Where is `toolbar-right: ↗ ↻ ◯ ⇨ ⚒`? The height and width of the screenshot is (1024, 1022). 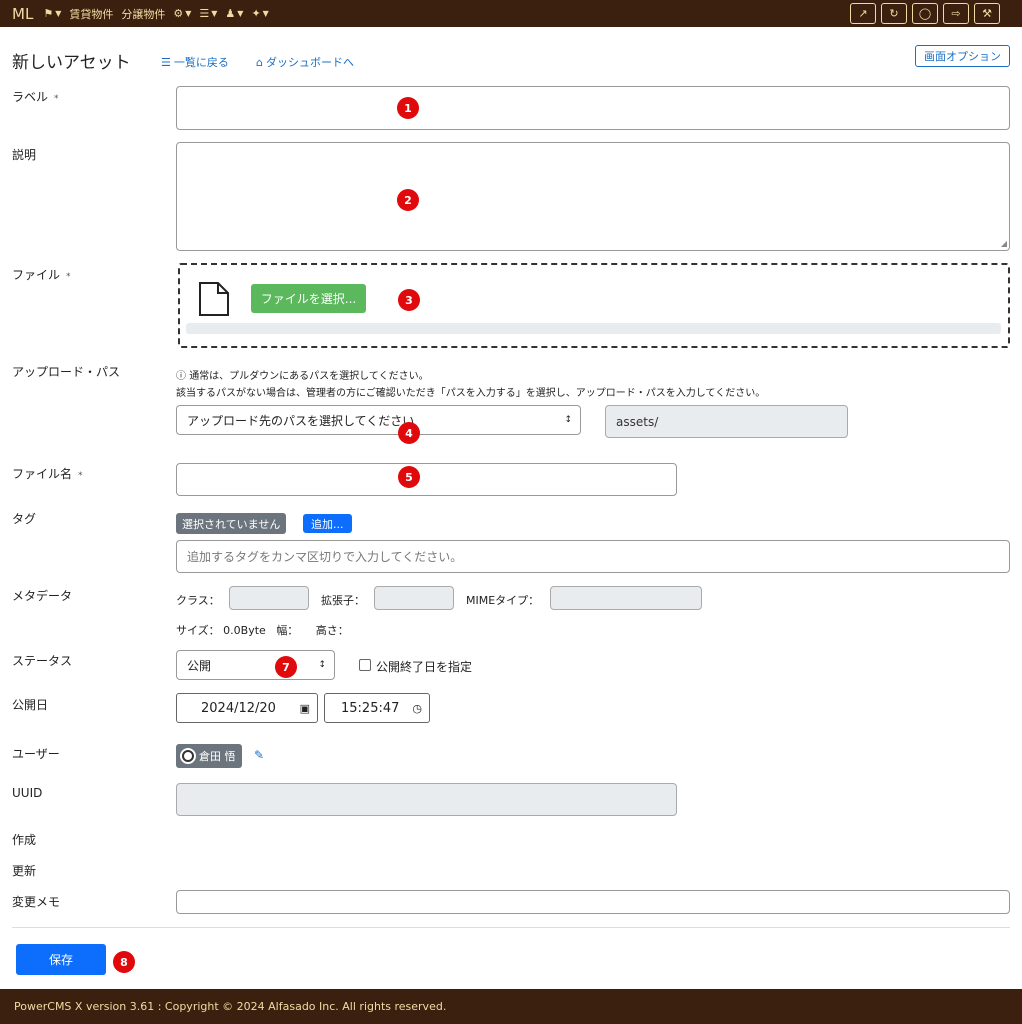
toolbar-right: ↗ ↻ ◯ ⇨ ⚒ is located at coordinates (925, 13).